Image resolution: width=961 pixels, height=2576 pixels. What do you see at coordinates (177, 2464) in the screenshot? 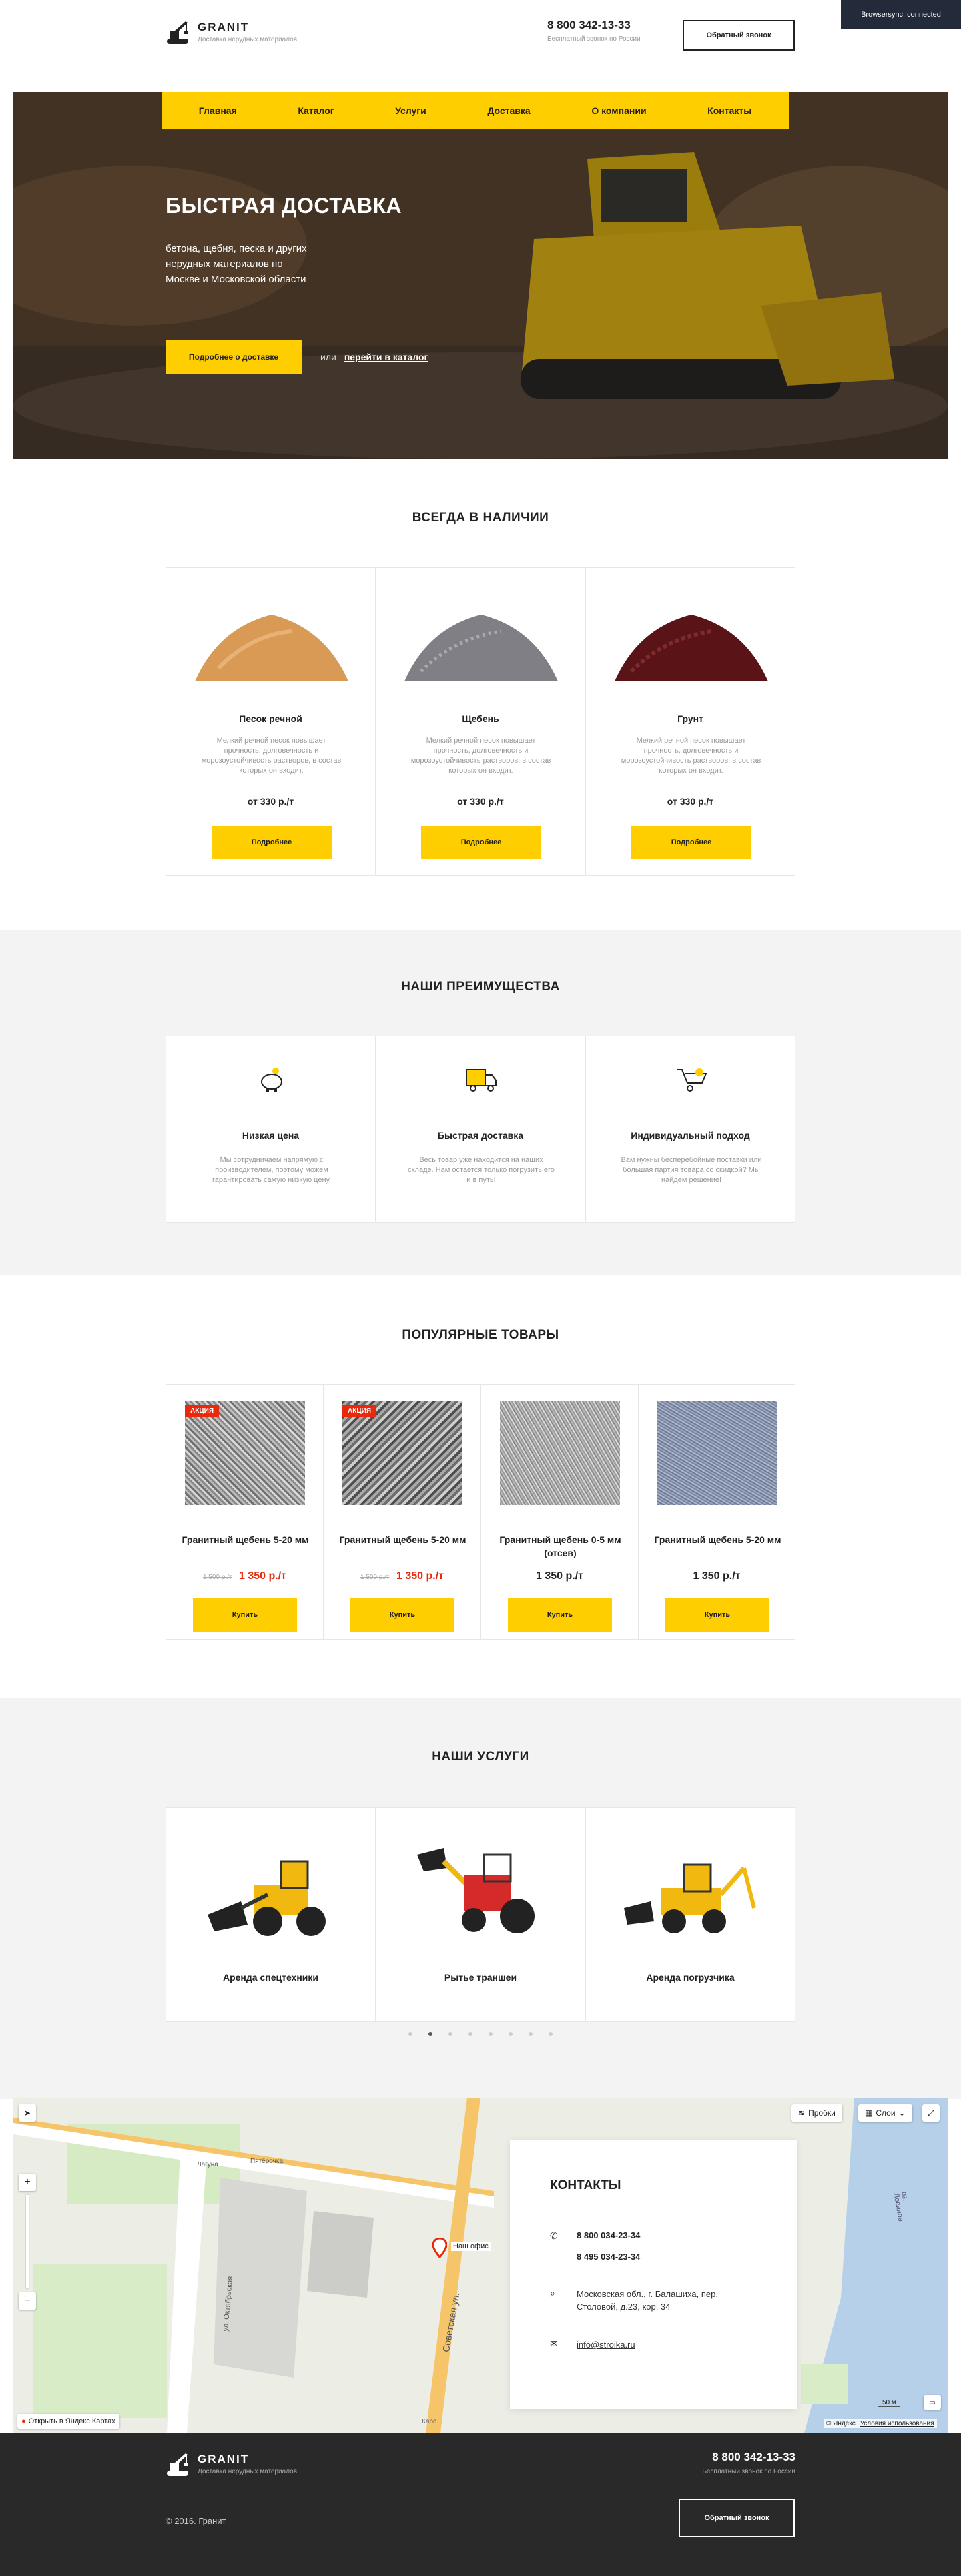
I see `crane-logo-icon` at bounding box center [177, 2464].